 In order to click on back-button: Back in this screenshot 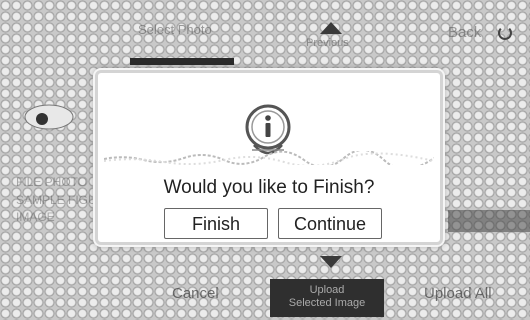, I will do `click(464, 32)`.